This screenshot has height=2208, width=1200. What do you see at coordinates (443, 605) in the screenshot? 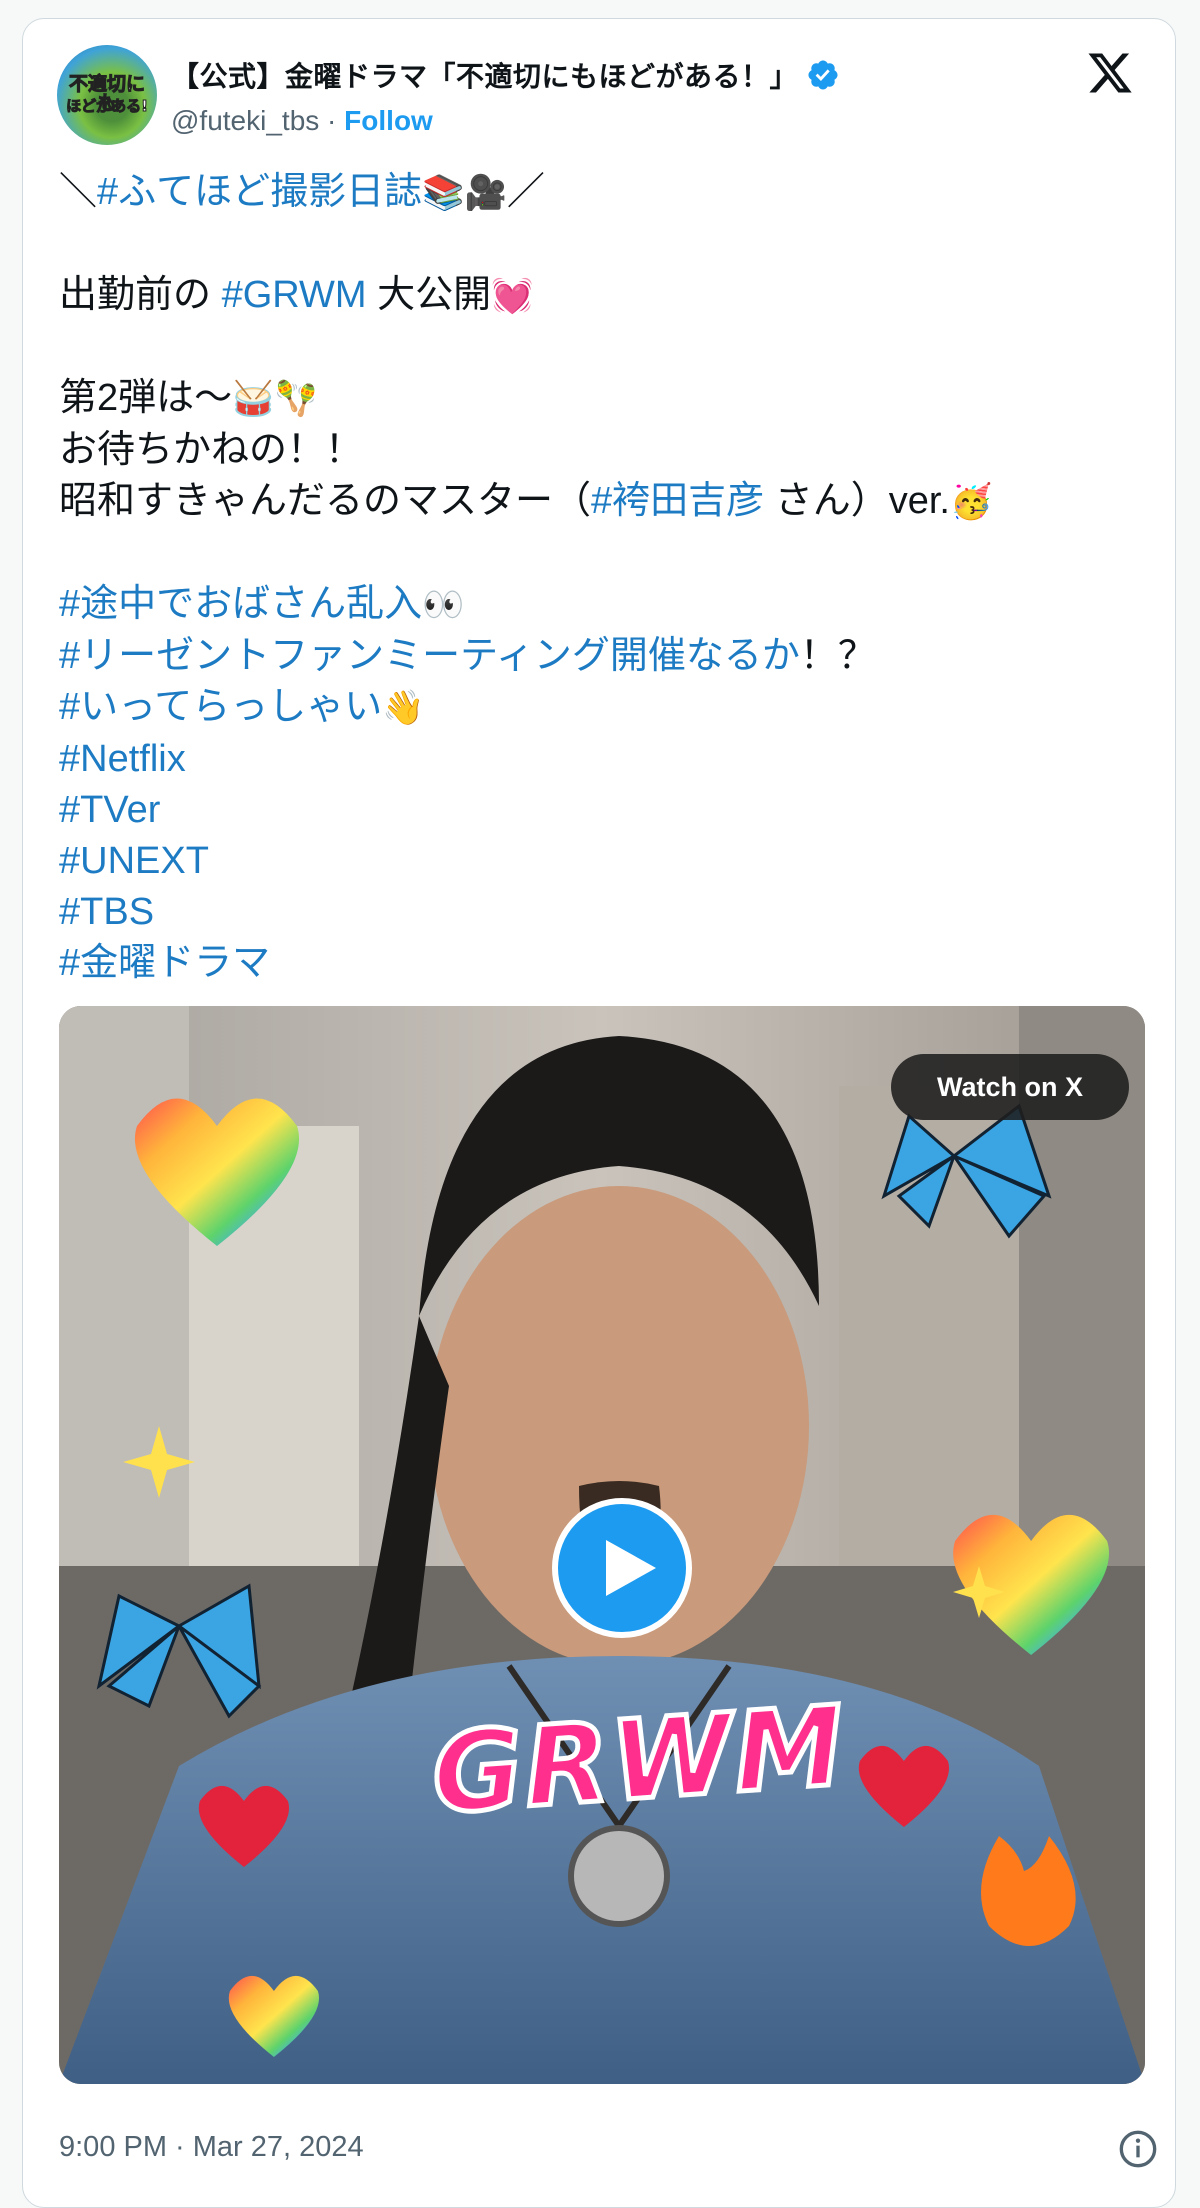
I see `emoji: 👀` at bounding box center [443, 605].